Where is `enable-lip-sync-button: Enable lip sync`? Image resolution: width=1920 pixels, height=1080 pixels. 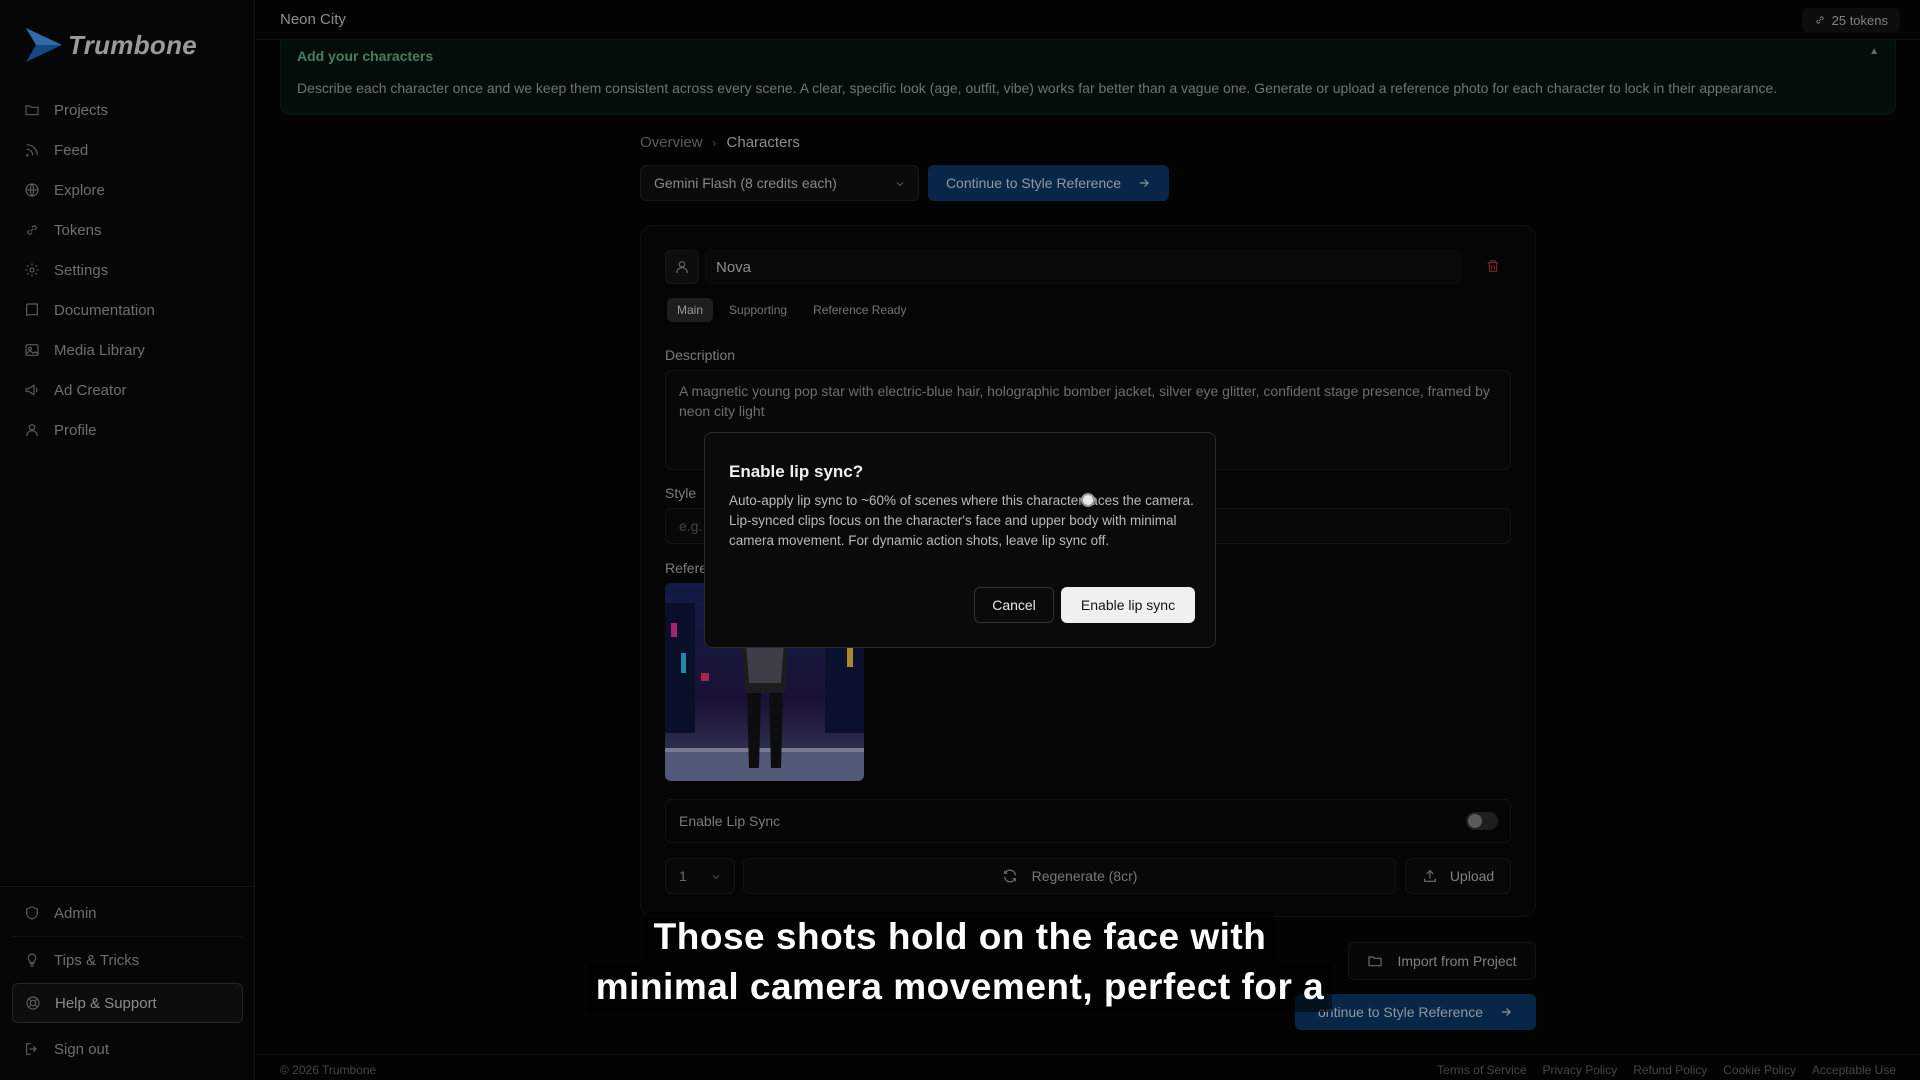 enable-lip-sync-button: Enable lip sync is located at coordinates (1128, 605).